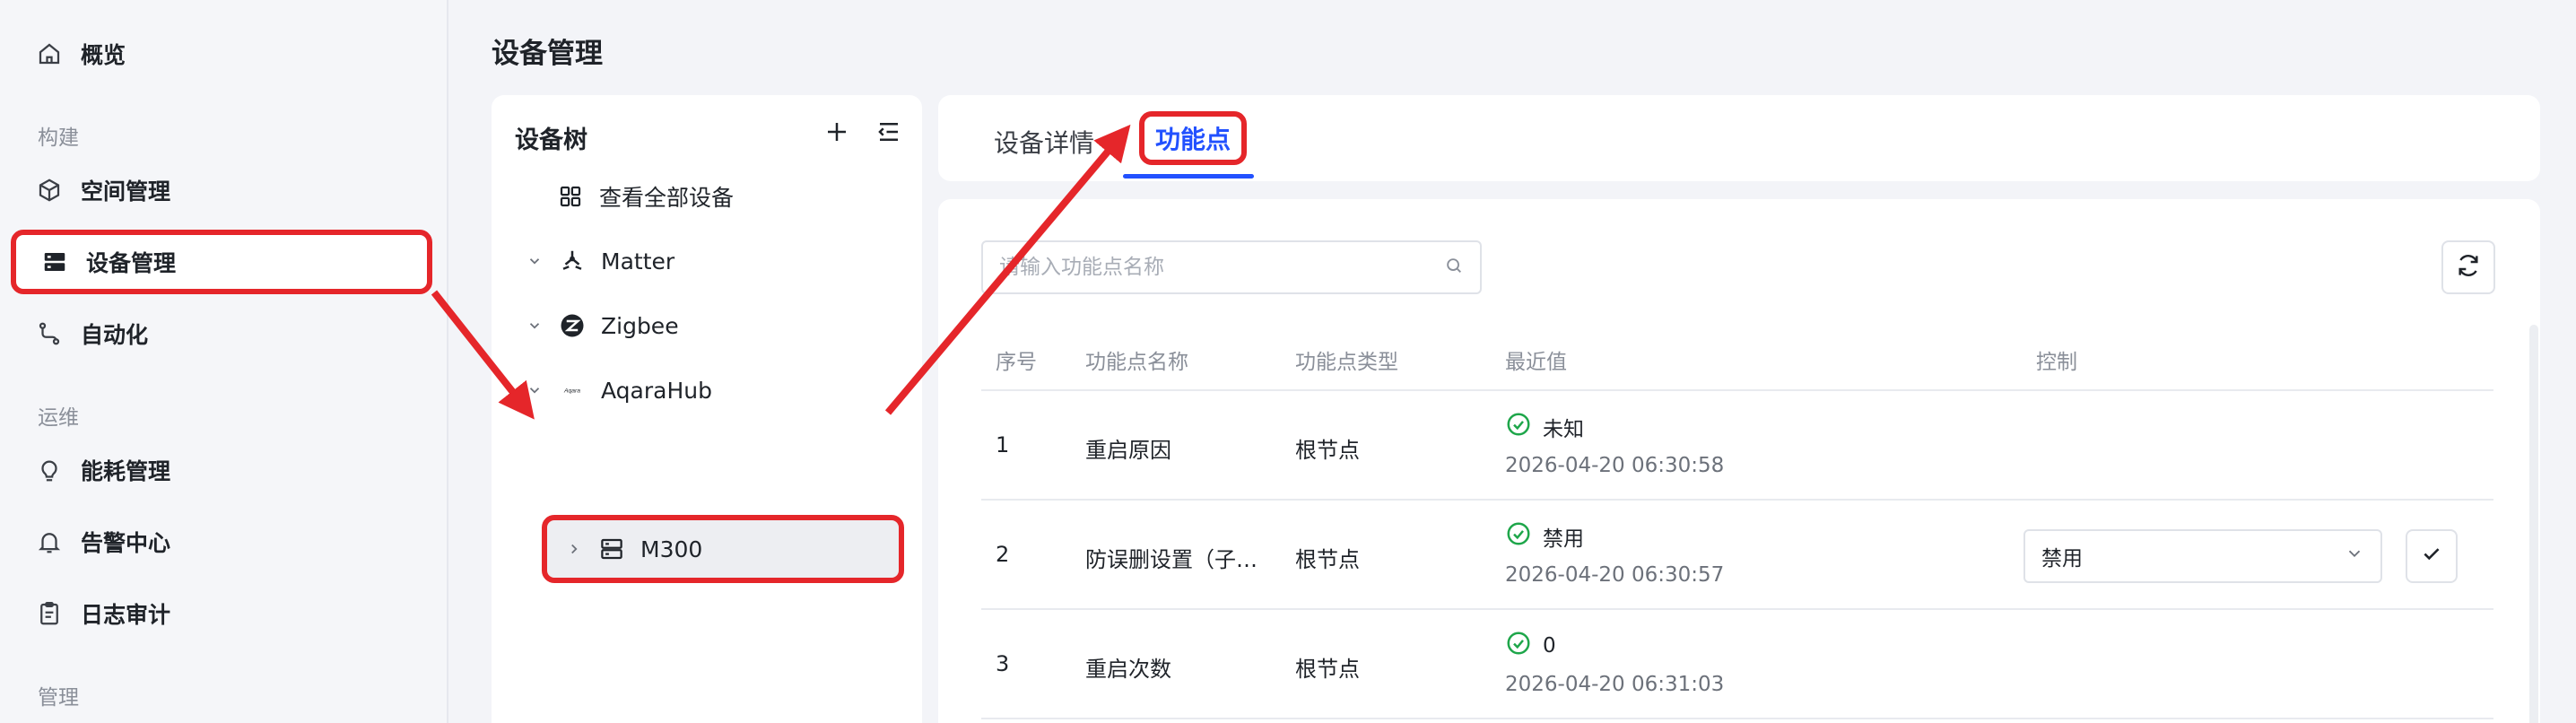  What do you see at coordinates (58, 698) in the screenshot?
I see `nav-group-manage: 管理` at bounding box center [58, 698].